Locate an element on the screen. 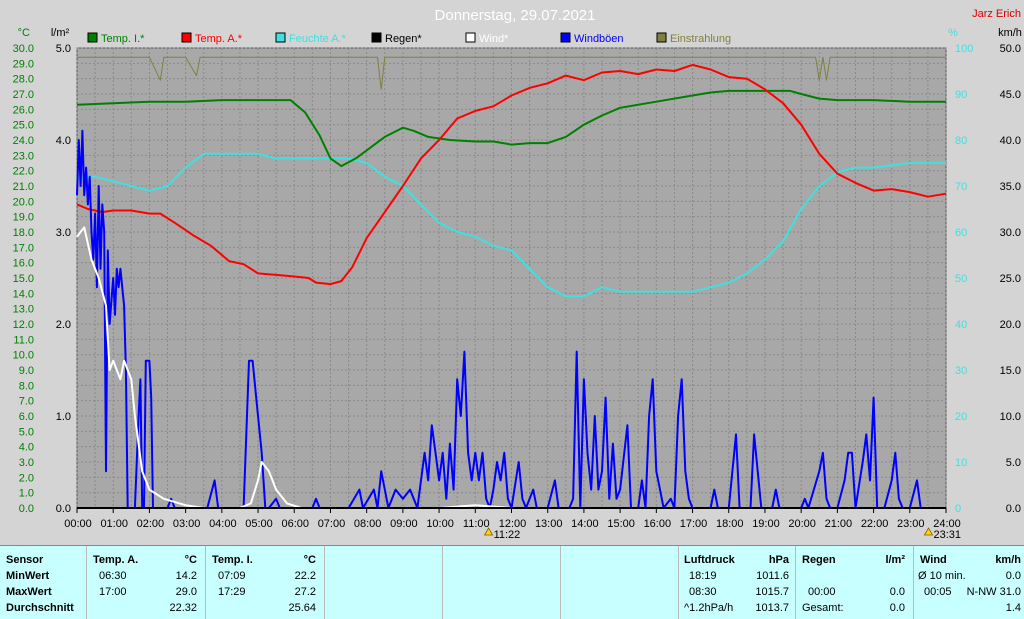  x-tick-label: 08:00 is located at coordinates (368, 524).